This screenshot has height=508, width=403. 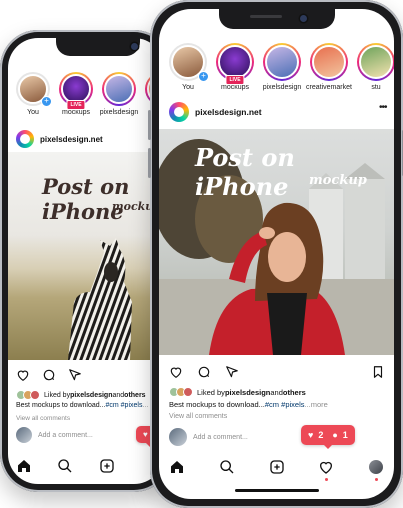 I want to click on profile-tab, so click(x=376, y=470).